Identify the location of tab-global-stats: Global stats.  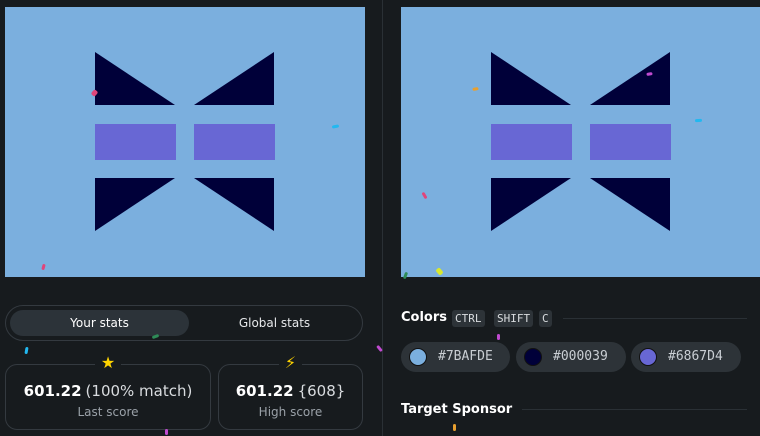
(274, 323).